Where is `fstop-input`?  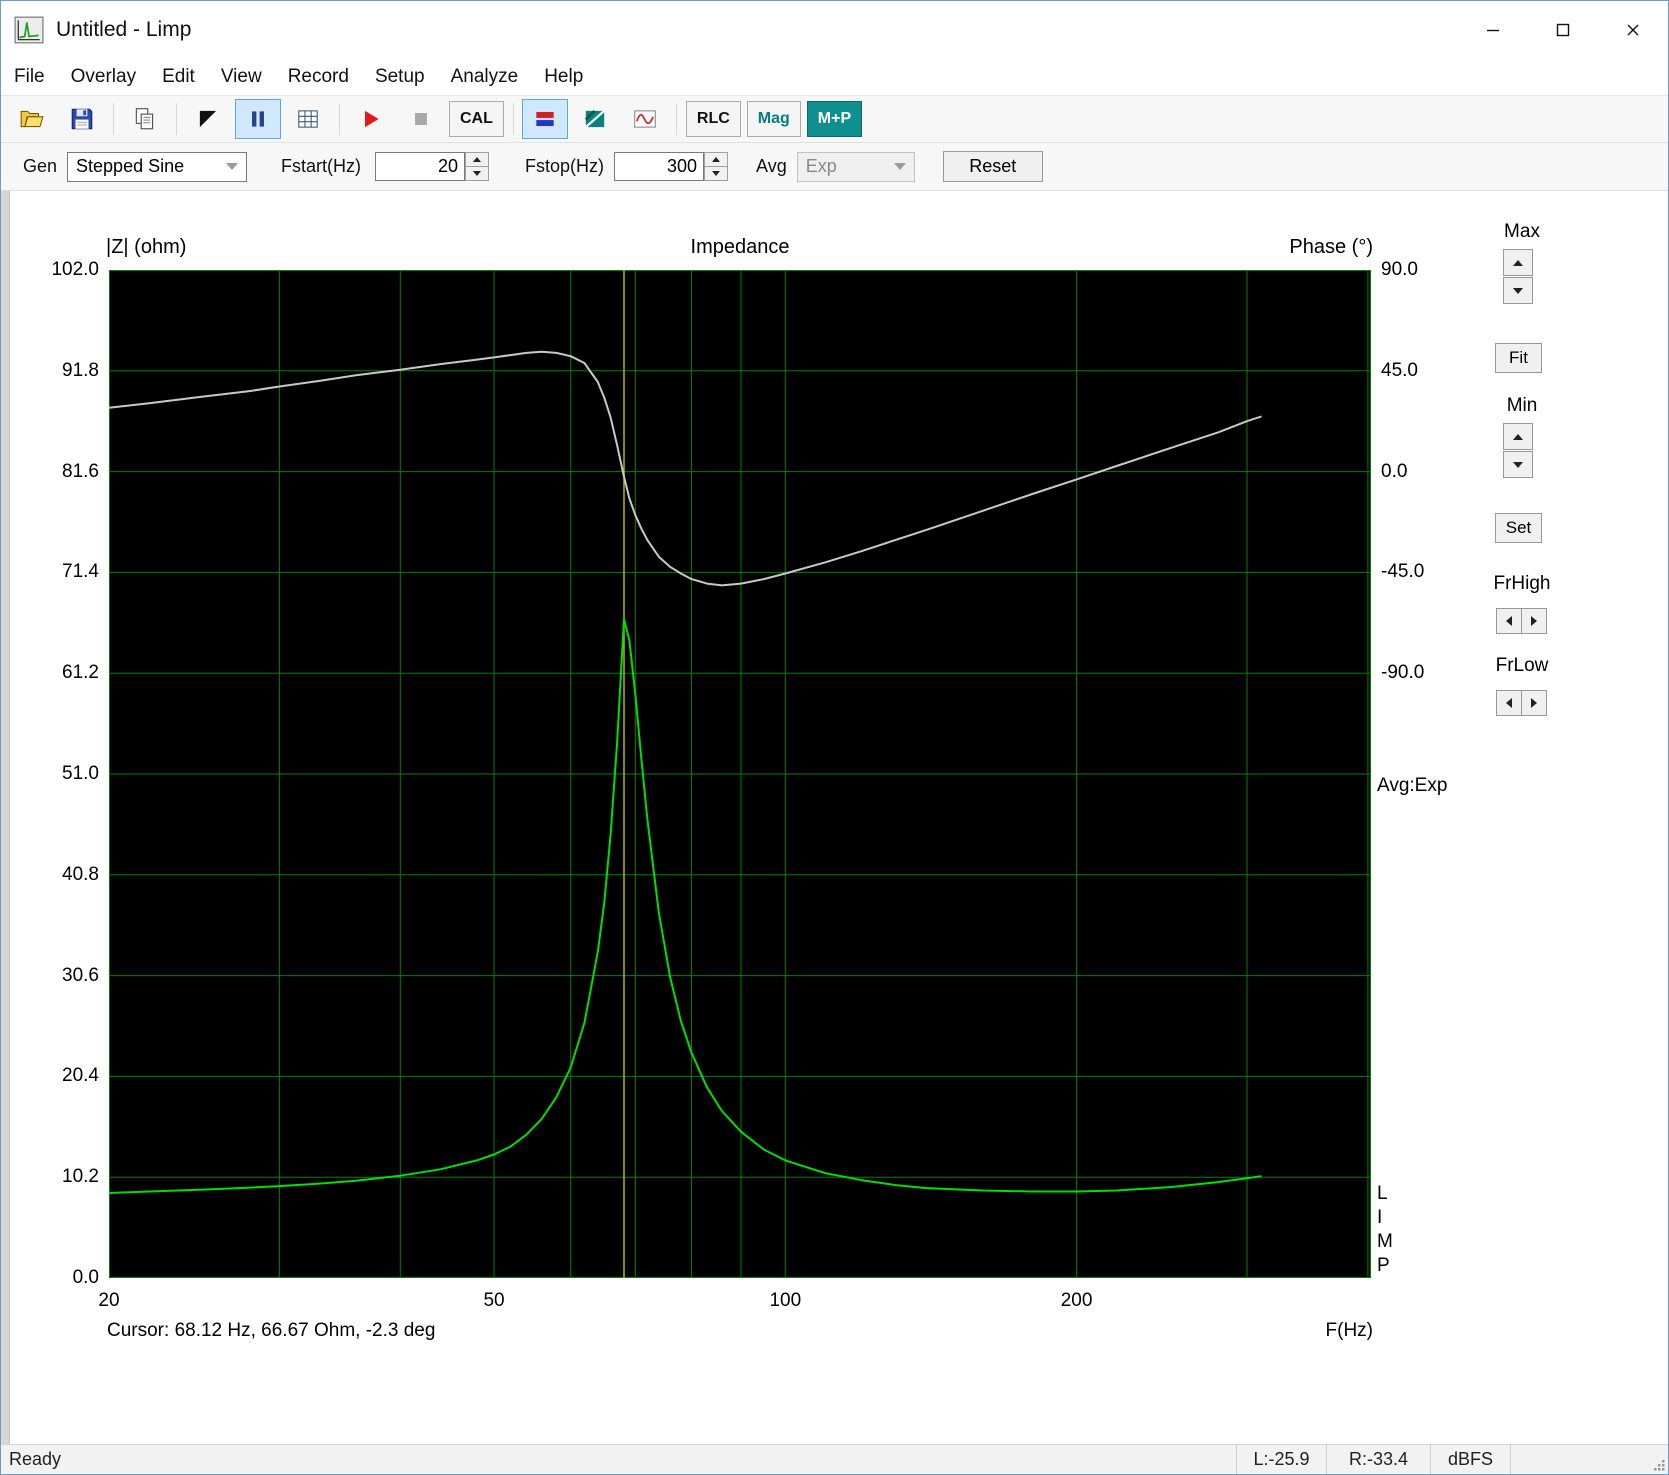
fstop-input is located at coordinates (659, 166).